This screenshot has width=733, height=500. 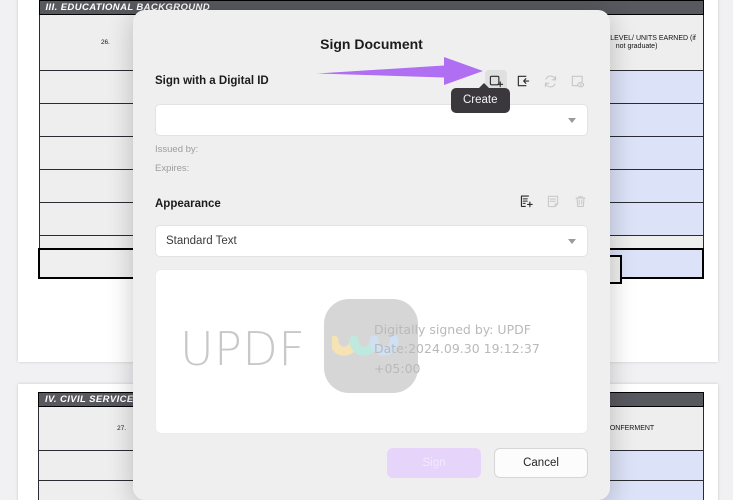 I want to click on refresh-digital-id-icon, so click(x=550, y=81).